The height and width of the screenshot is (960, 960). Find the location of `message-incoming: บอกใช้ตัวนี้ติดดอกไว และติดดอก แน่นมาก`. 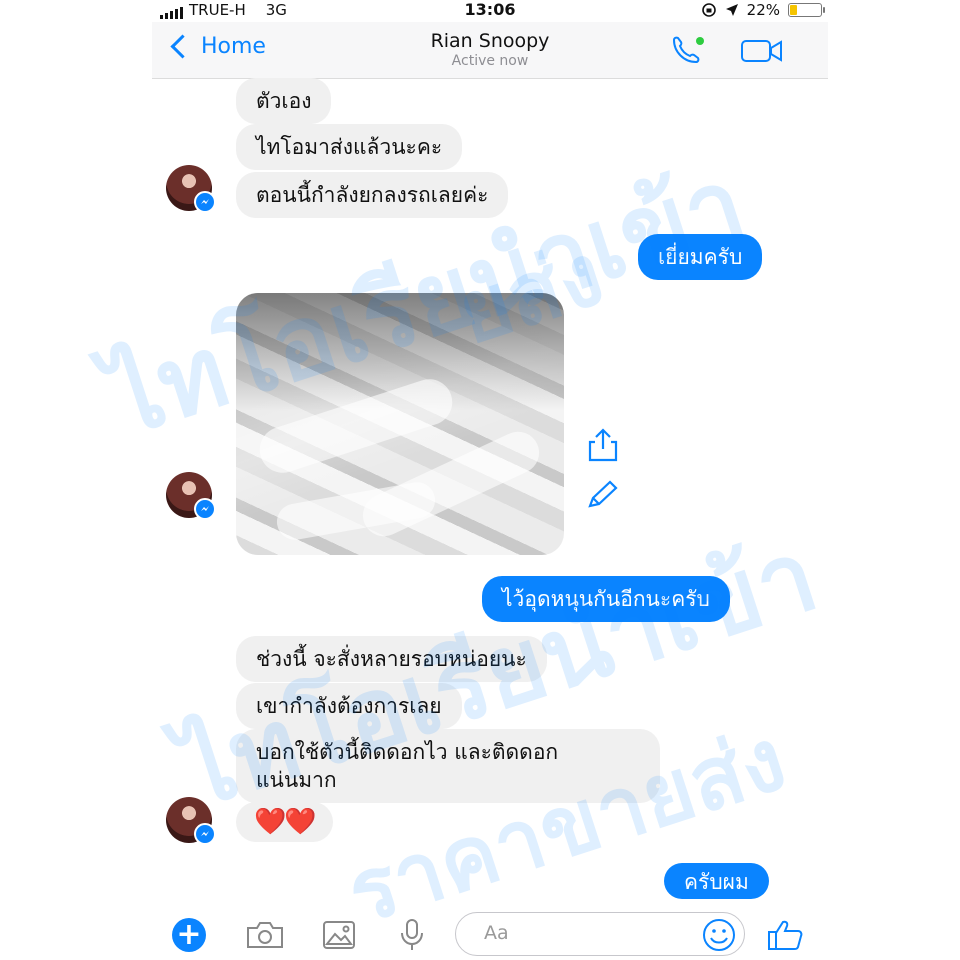

message-incoming: บอกใช้ตัวนี้ติดดอกไว และติดดอก แน่นมาก is located at coordinates (448, 766).